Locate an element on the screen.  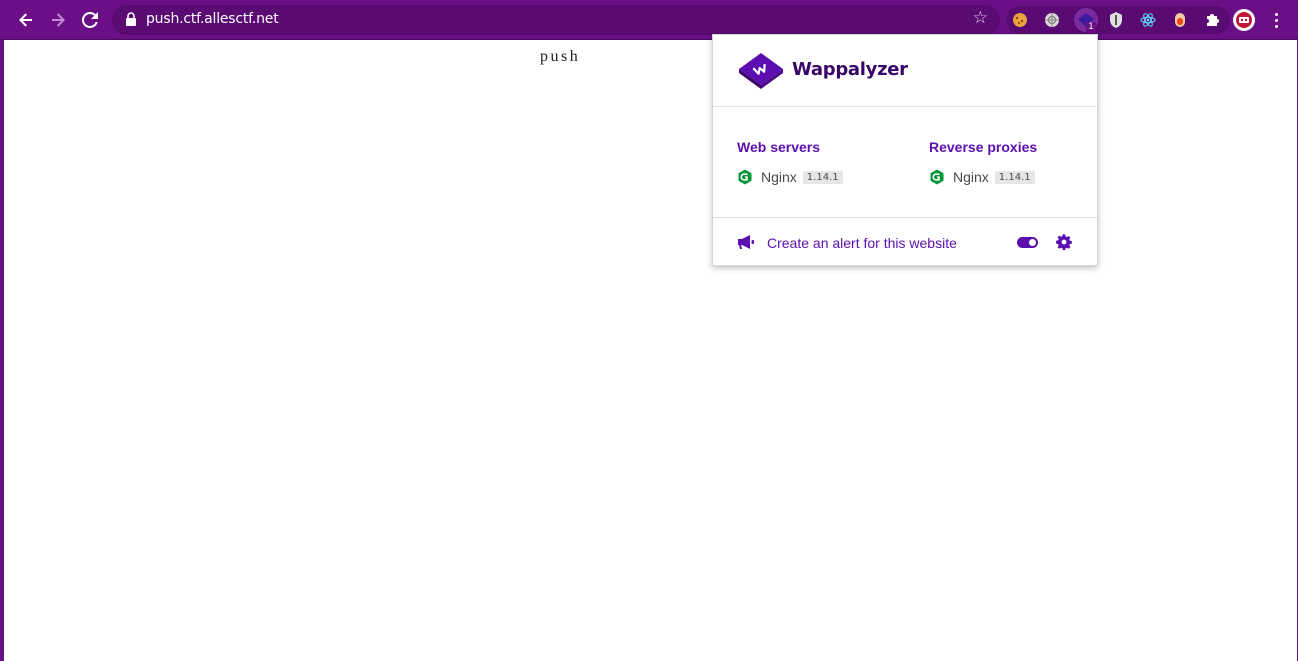
privacy-badger-extension-icon is located at coordinates (1116, 20).